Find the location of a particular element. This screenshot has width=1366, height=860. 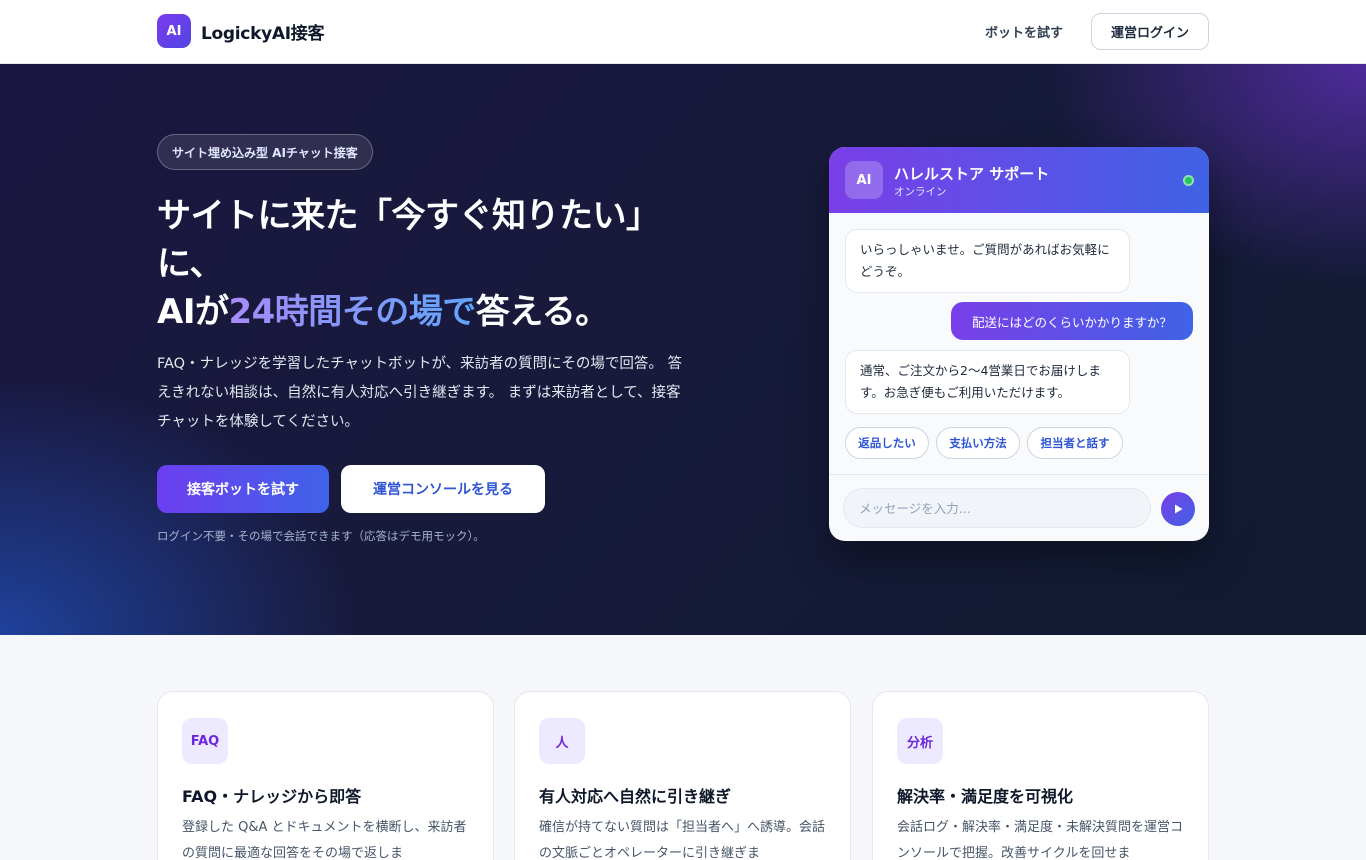

view-console-button: 運営コンソールを見る is located at coordinates (443, 489).